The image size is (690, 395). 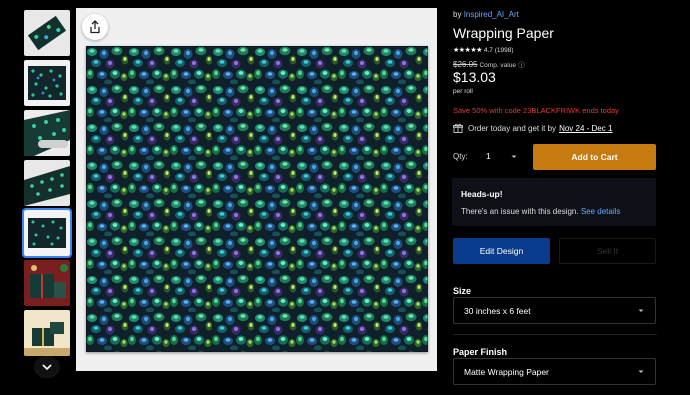 I want to click on original-price-line: $26.05 Comp. value ⓘ, so click(x=489, y=64).